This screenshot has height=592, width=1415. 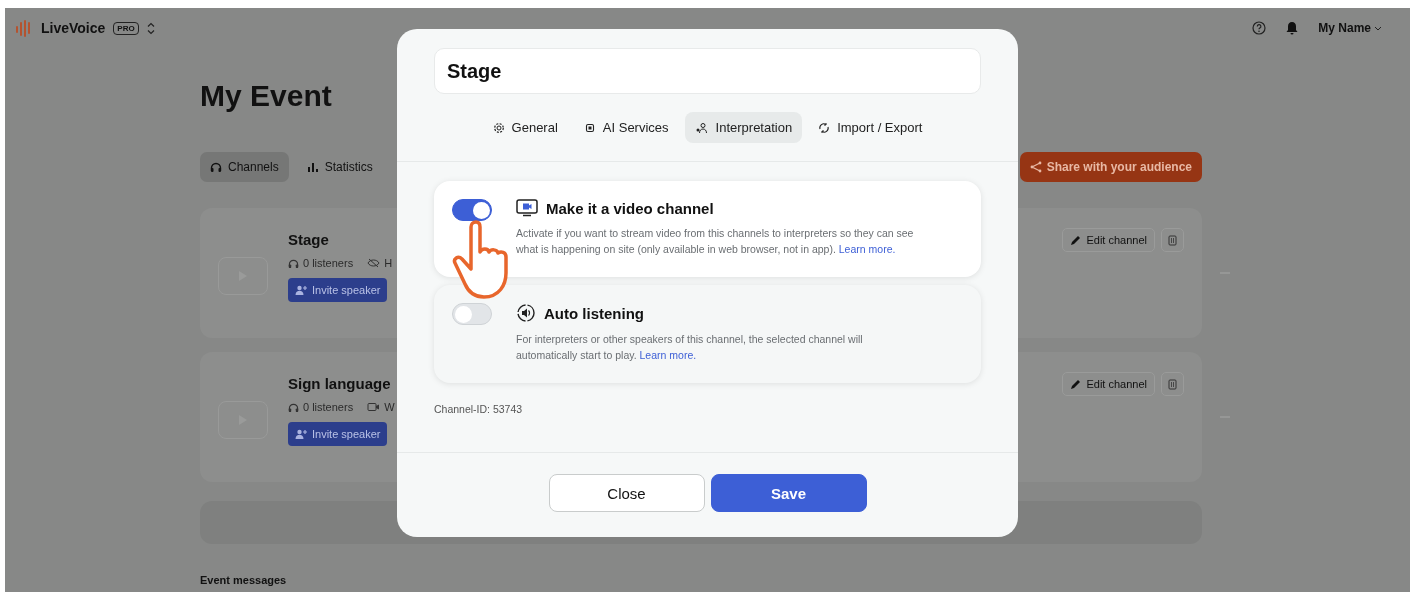 What do you see at coordinates (479, 409) in the screenshot?
I see `channel-id: Channel-ID: 53743` at bounding box center [479, 409].